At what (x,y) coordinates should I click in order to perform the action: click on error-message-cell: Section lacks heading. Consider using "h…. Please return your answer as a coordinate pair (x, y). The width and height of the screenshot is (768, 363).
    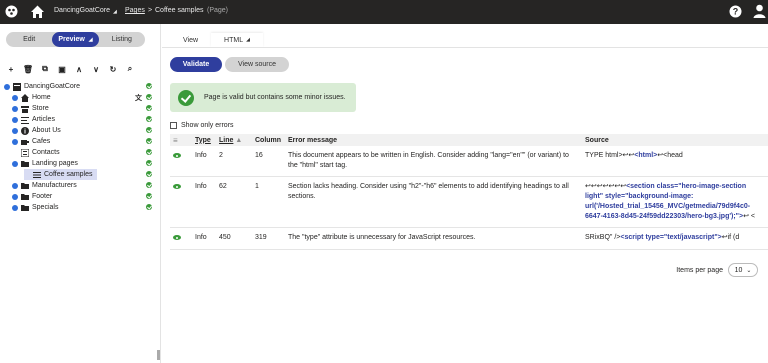
    Looking at the image, I should click on (433, 202).